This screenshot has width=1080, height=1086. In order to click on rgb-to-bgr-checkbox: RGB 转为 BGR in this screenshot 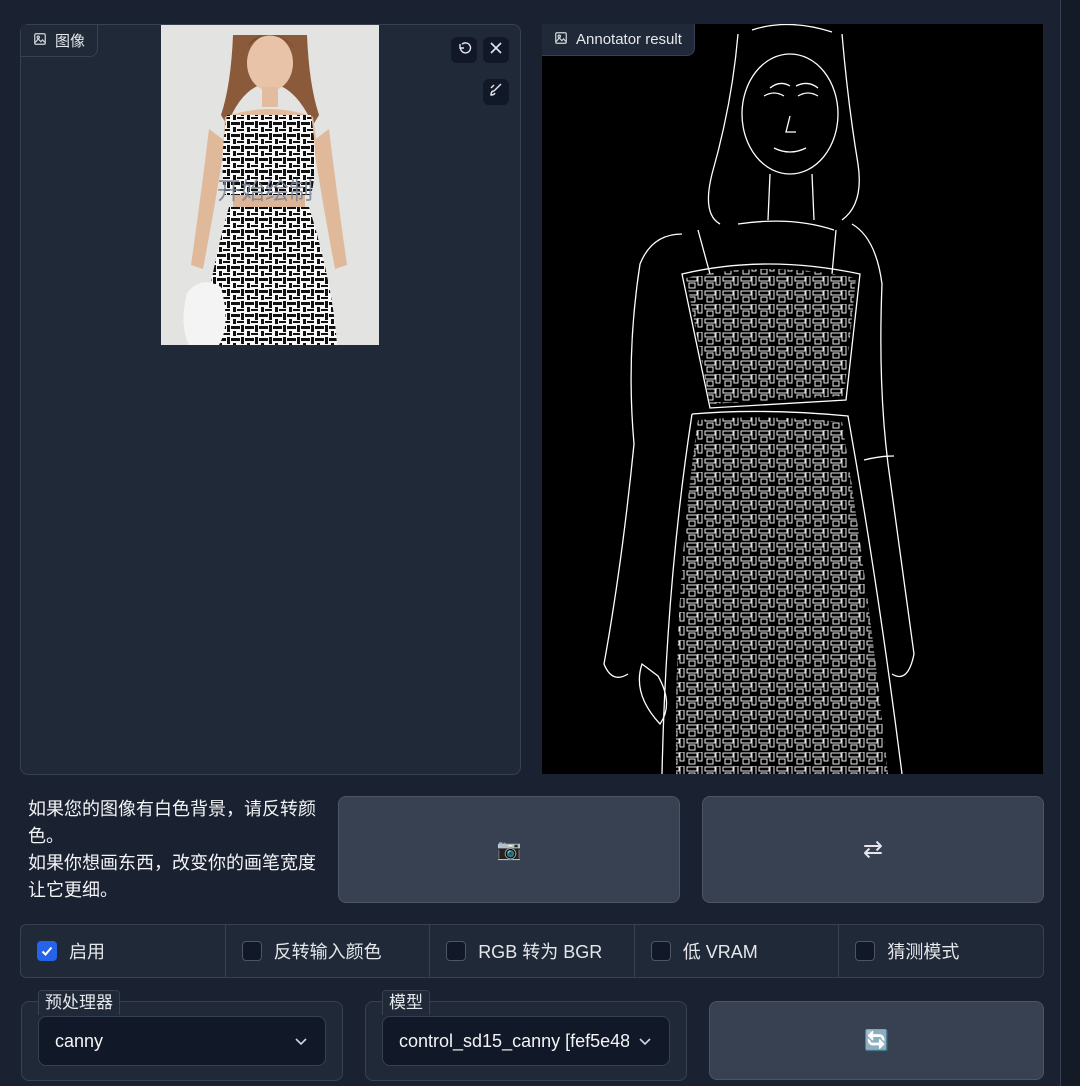, I will do `click(532, 951)`.